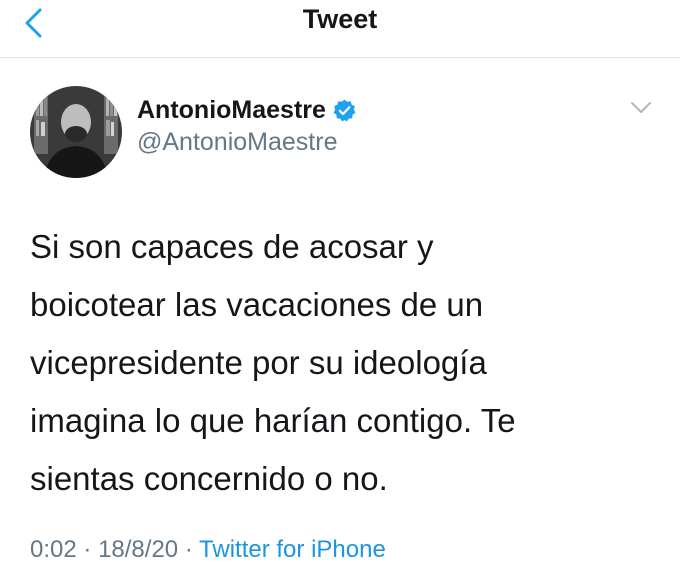  I want to click on chevron-left-icon, so click(33, 23).